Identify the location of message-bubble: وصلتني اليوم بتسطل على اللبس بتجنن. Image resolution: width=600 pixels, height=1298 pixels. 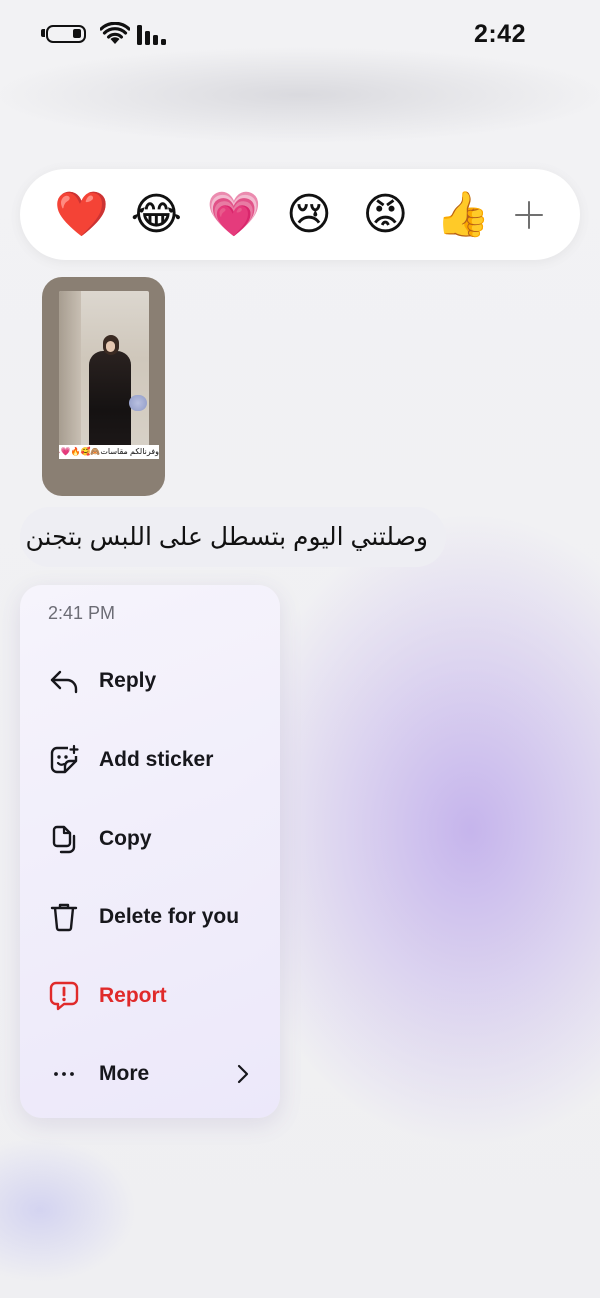
(233, 537).